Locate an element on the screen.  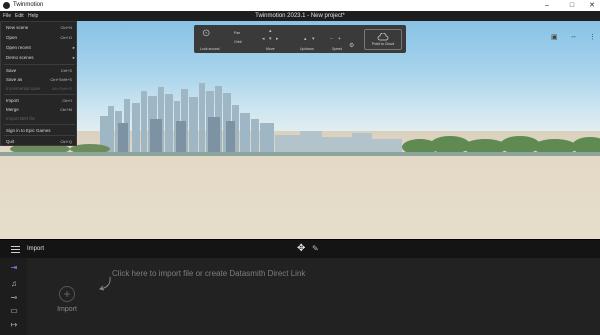
point-to-cloud-label: Point to Cloud is located at coordinates (383, 44).